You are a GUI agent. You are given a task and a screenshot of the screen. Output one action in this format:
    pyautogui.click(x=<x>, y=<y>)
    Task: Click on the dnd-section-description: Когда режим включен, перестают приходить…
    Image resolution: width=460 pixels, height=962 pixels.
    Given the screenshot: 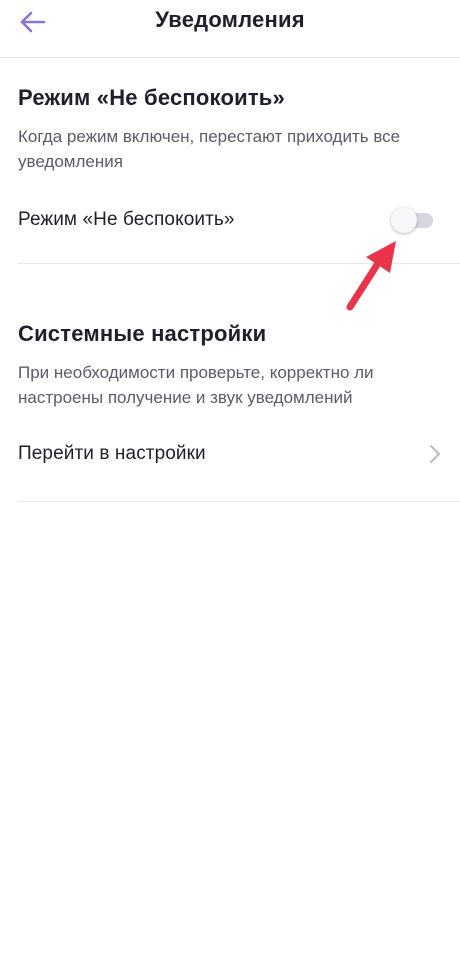 What is the action you would take?
    pyautogui.click(x=209, y=149)
    